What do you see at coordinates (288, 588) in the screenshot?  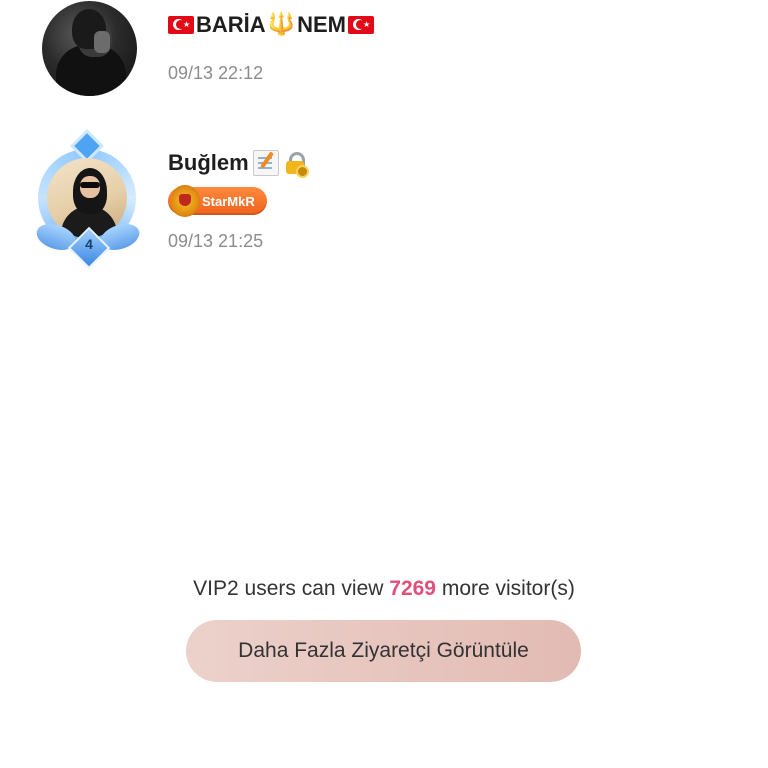 I see `vip-notice-prefix: VIP2 users can view` at bounding box center [288, 588].